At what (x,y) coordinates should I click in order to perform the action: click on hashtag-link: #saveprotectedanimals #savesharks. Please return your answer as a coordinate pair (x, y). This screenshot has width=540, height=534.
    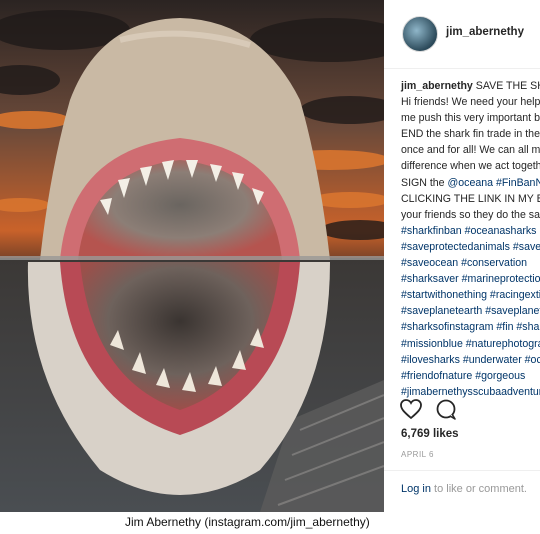
    Looking at the image, I should click on (470, 247).